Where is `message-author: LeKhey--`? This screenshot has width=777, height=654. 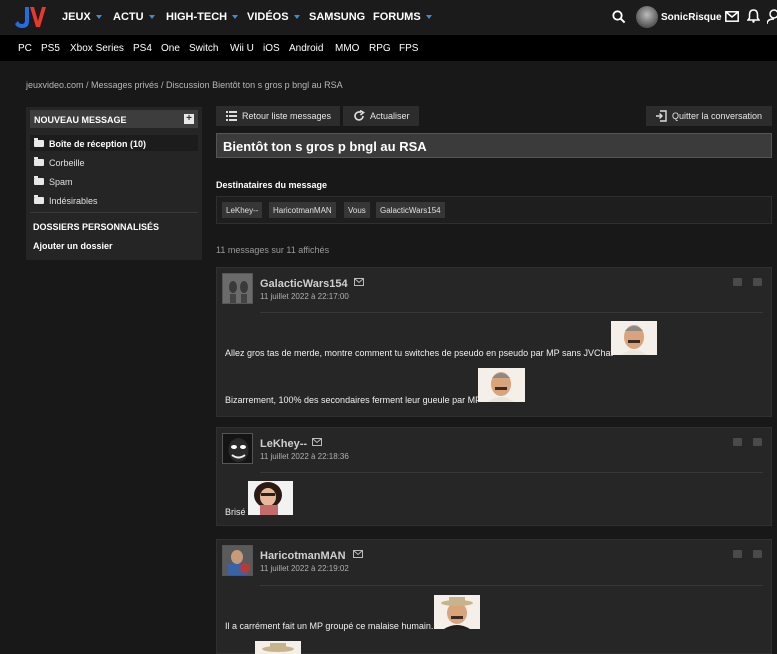
message-author: LeKhey-- is located at coordinates (283, 444).